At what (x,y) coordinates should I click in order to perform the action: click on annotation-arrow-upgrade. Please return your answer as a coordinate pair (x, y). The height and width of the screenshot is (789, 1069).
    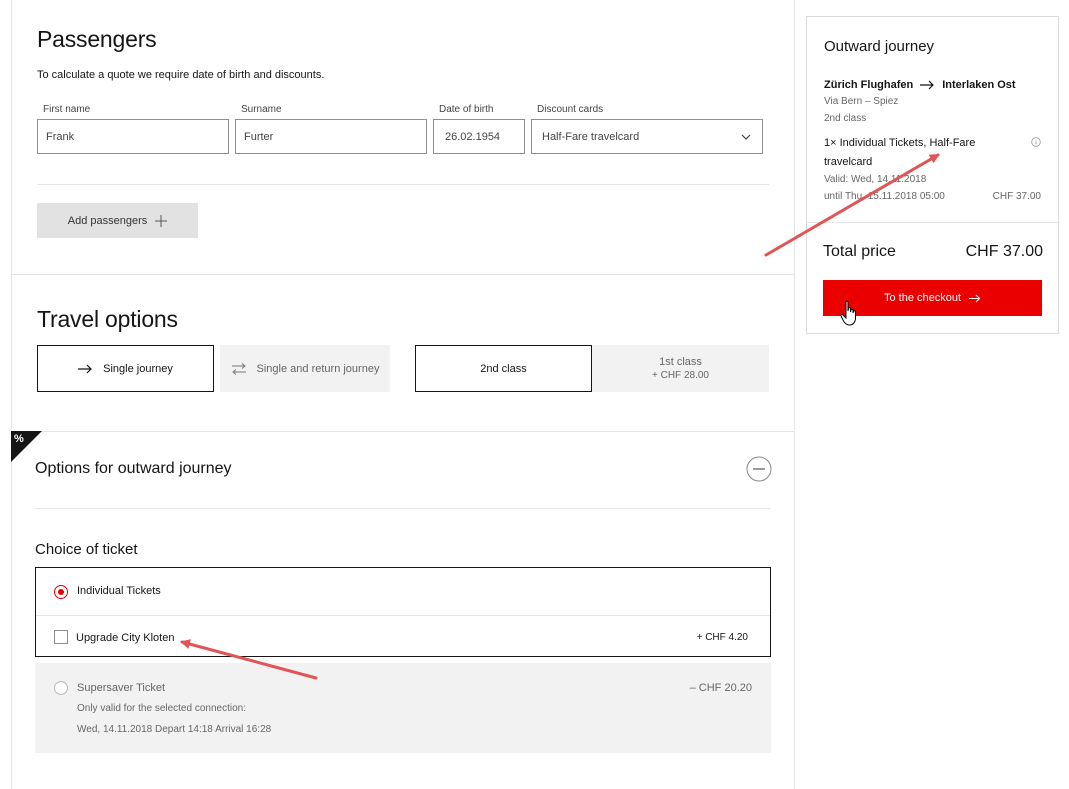
    Looking at the image, I should click on (249, 659).